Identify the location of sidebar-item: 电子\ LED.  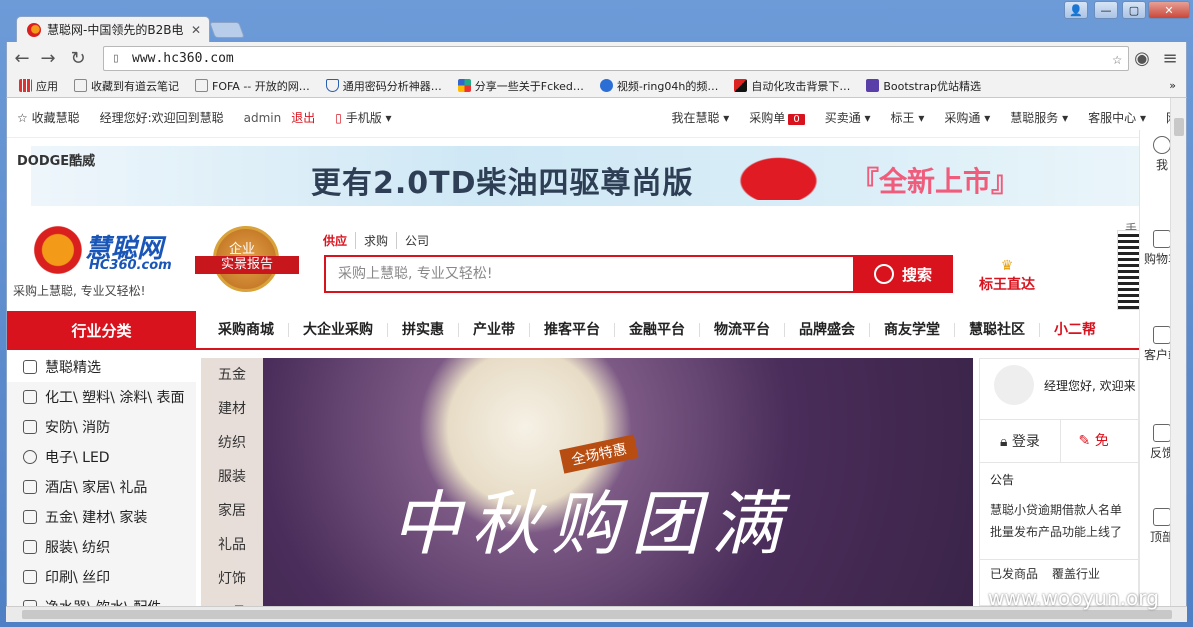
(101, 457).